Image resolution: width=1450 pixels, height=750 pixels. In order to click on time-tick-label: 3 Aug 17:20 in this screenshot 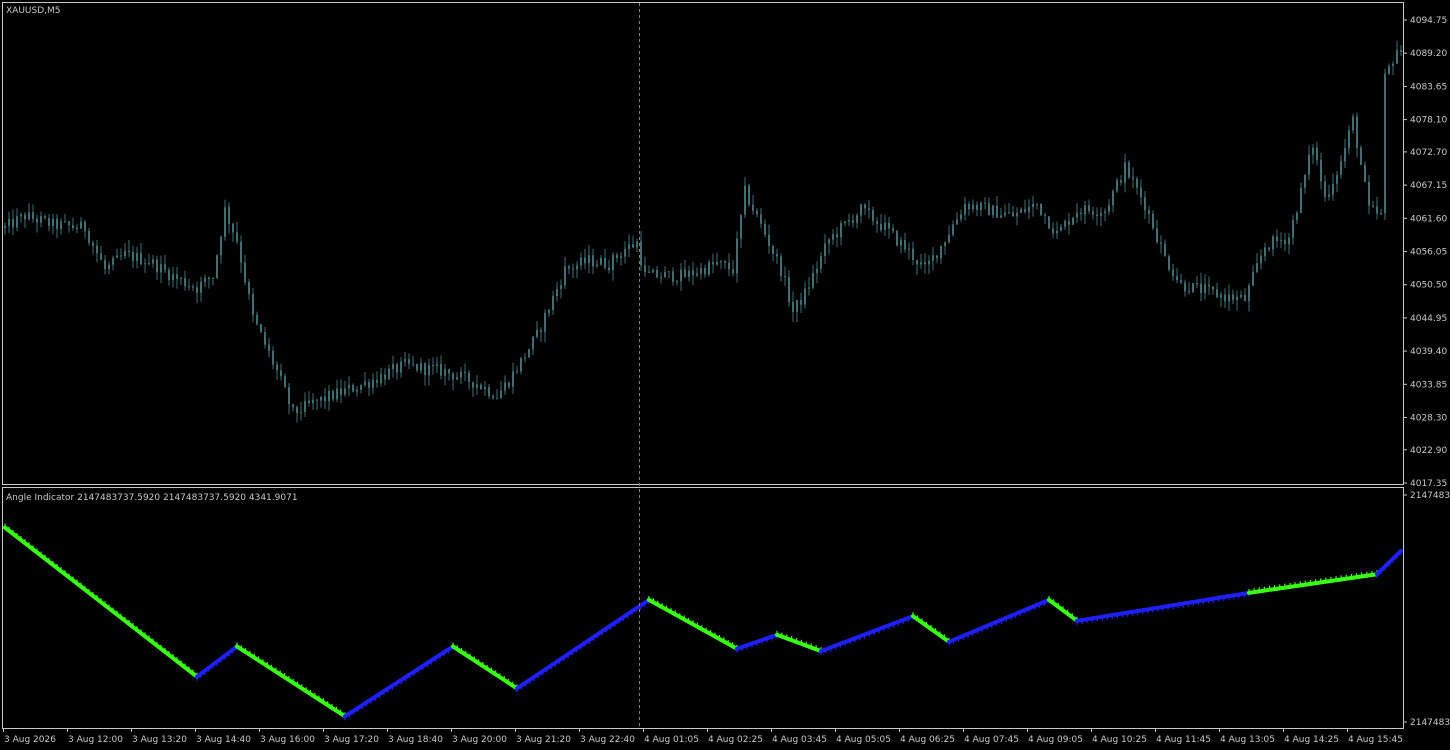, I will do `click(351, 740)`.